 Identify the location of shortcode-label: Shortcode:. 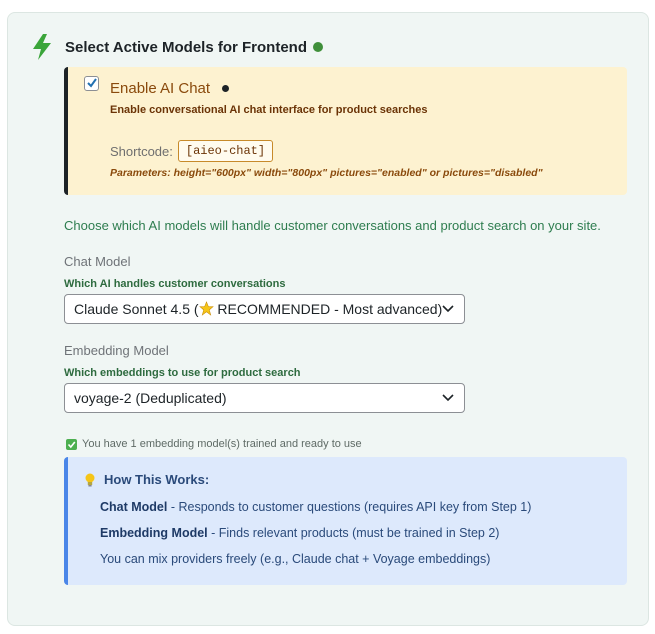
(141, 151).